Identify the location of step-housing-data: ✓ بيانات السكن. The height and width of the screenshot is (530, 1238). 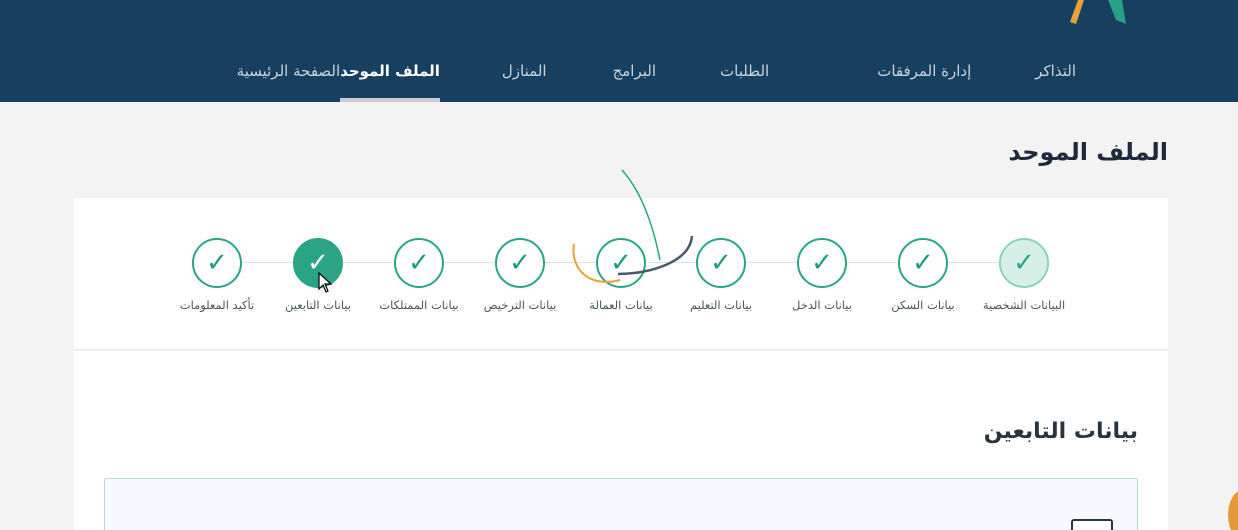
(923, 275).